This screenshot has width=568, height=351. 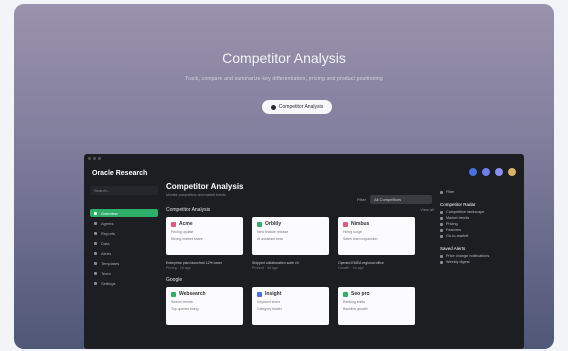 What do you see at coordinates (486, 172) in the screenshot?
I see `chat-icon` at bounding box center [486, 172].